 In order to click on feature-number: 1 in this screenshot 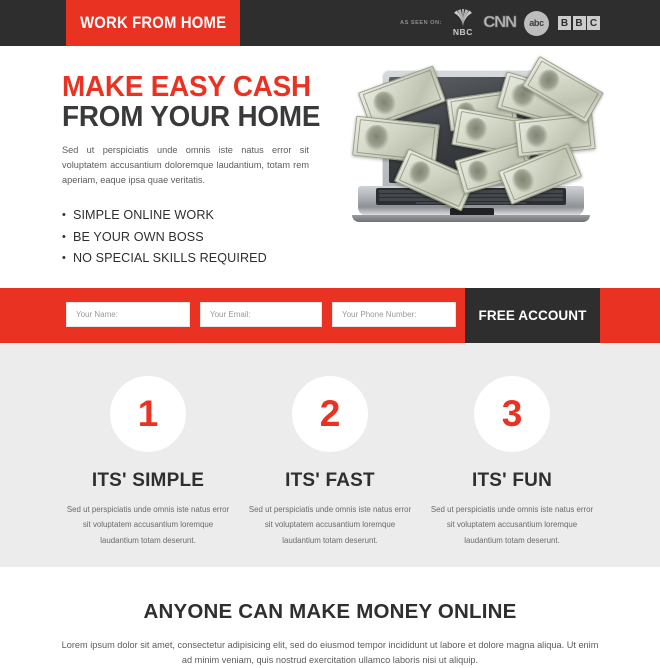, I will do `click(148, 413)`.